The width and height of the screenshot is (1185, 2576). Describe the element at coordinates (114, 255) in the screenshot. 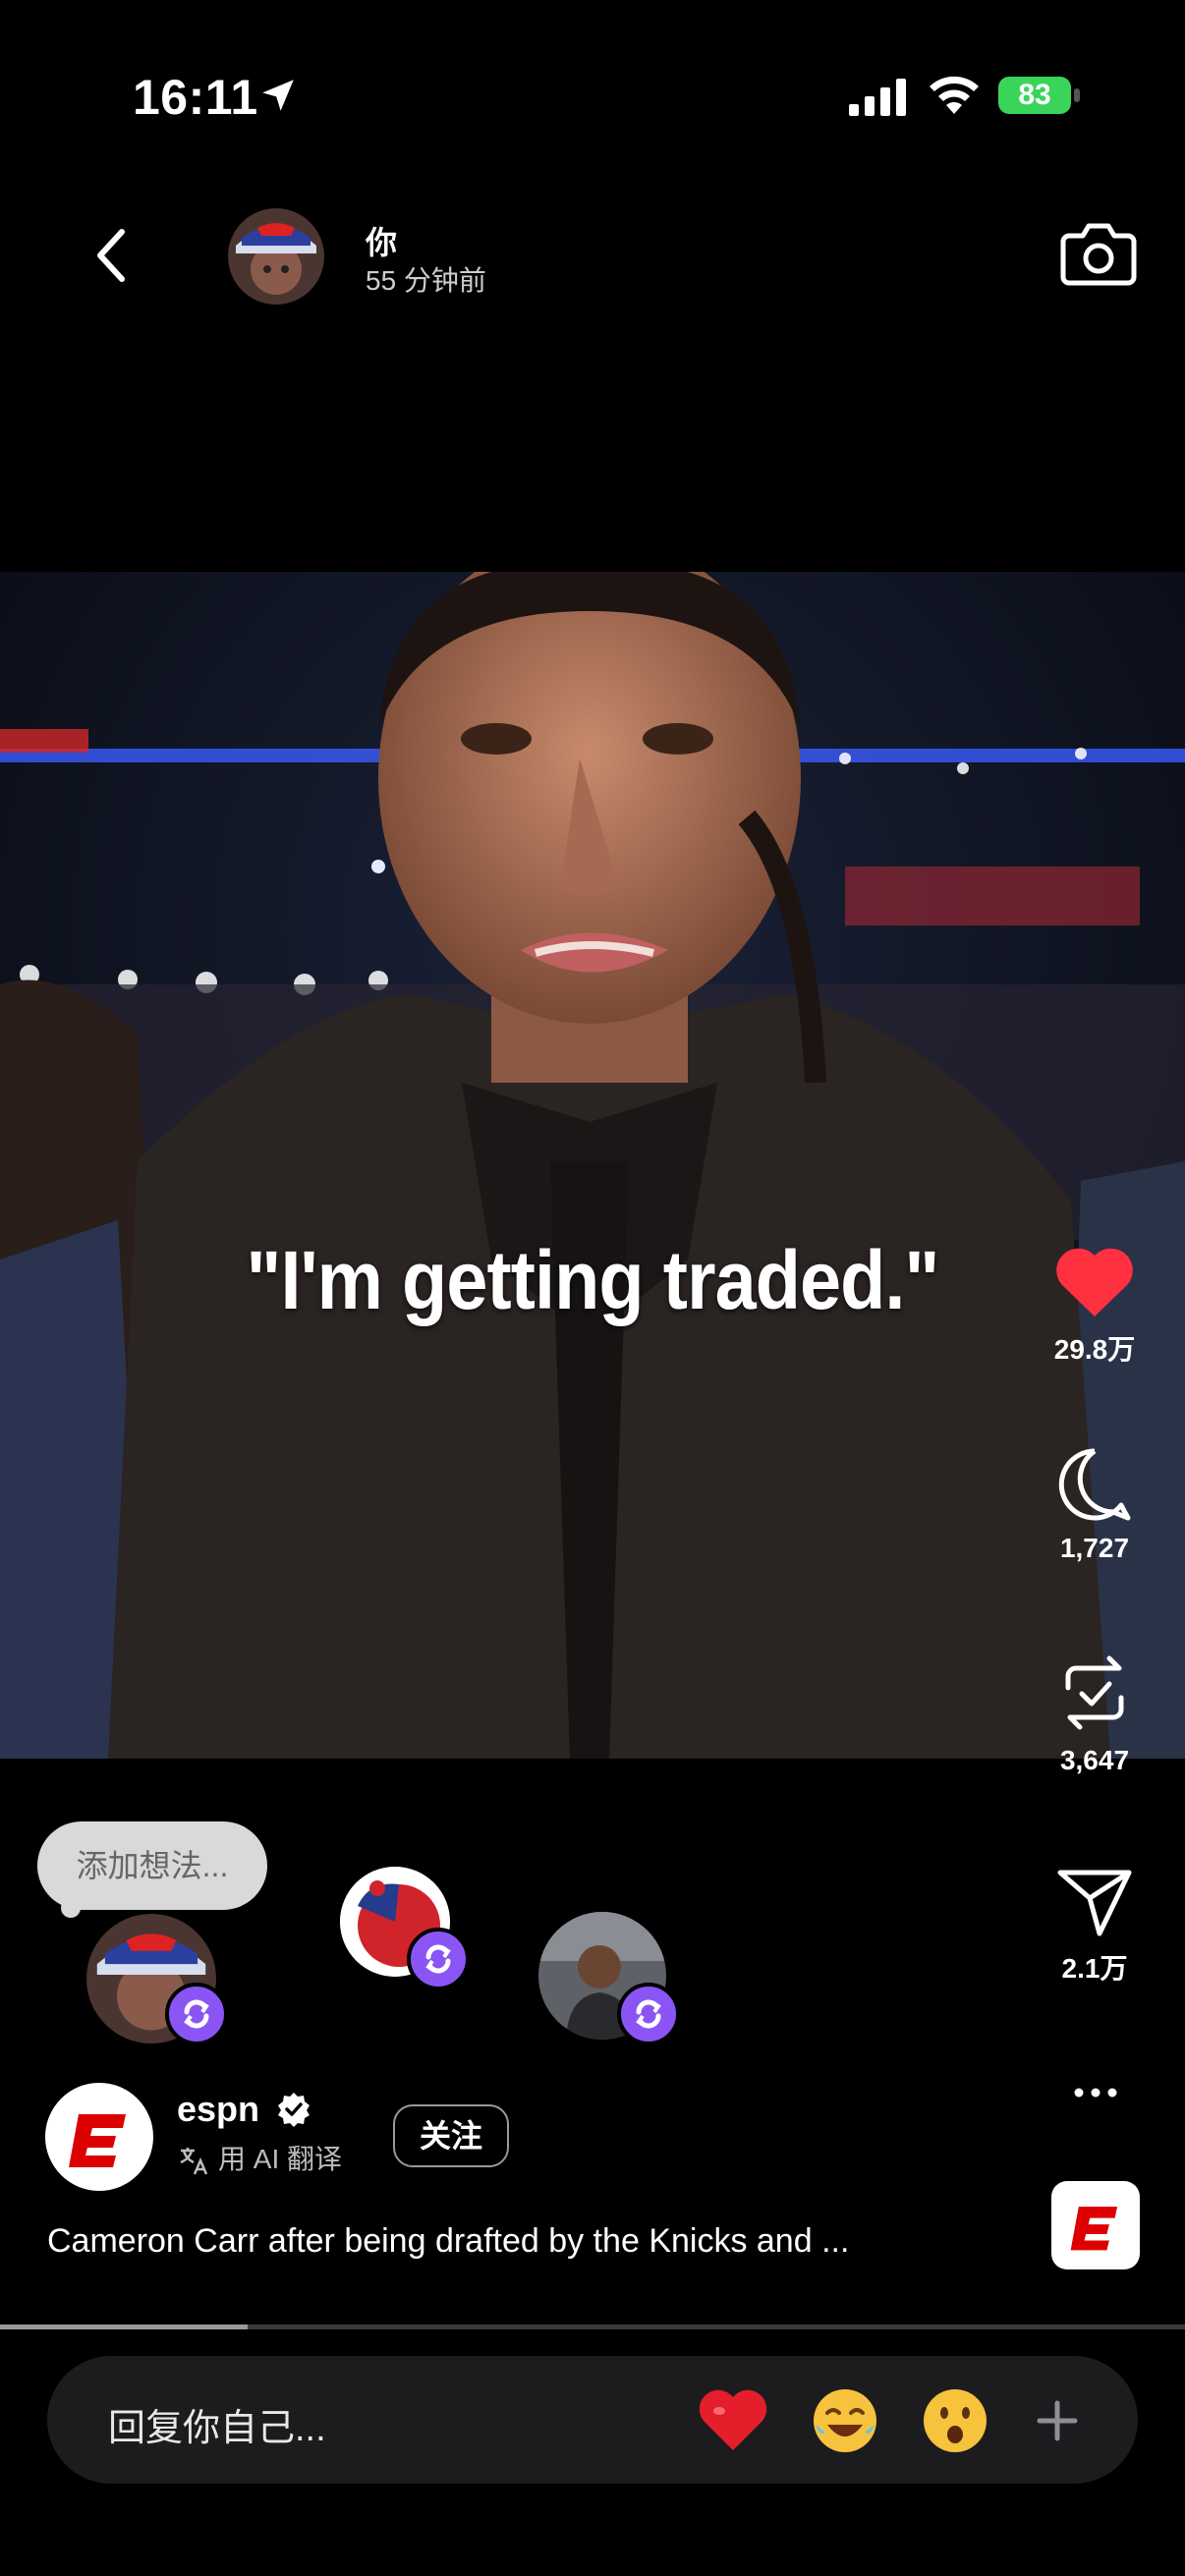

I see `back-button` at that location.